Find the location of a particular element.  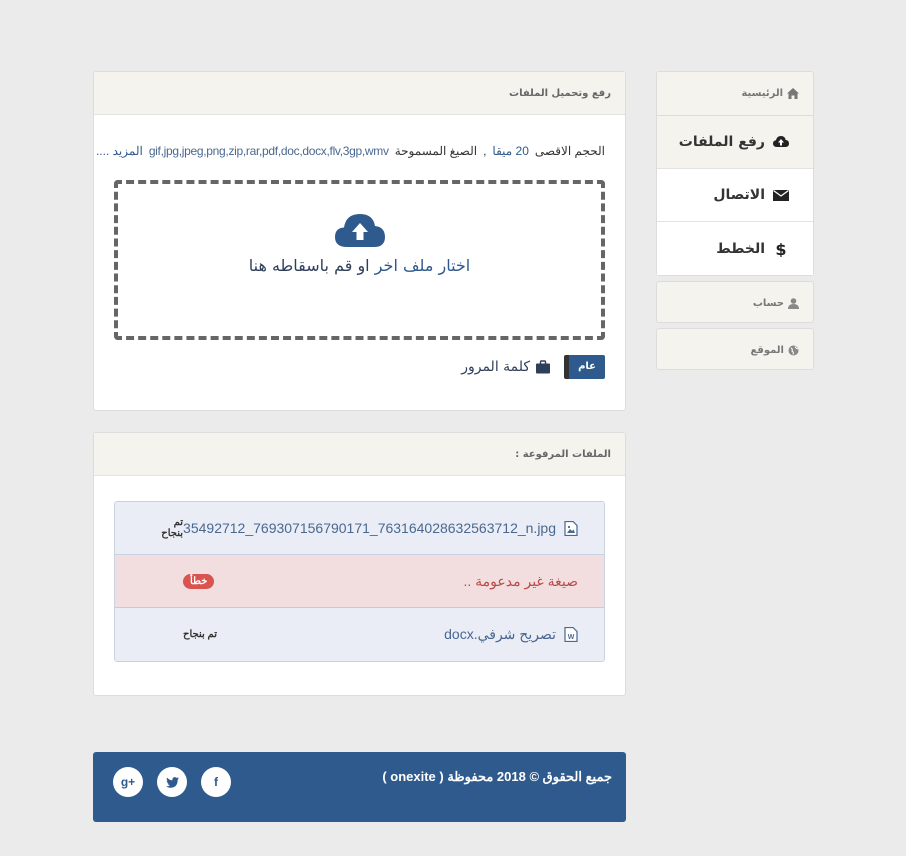

sidebar-account-panel: حساب is located at coordinates (735, 302).